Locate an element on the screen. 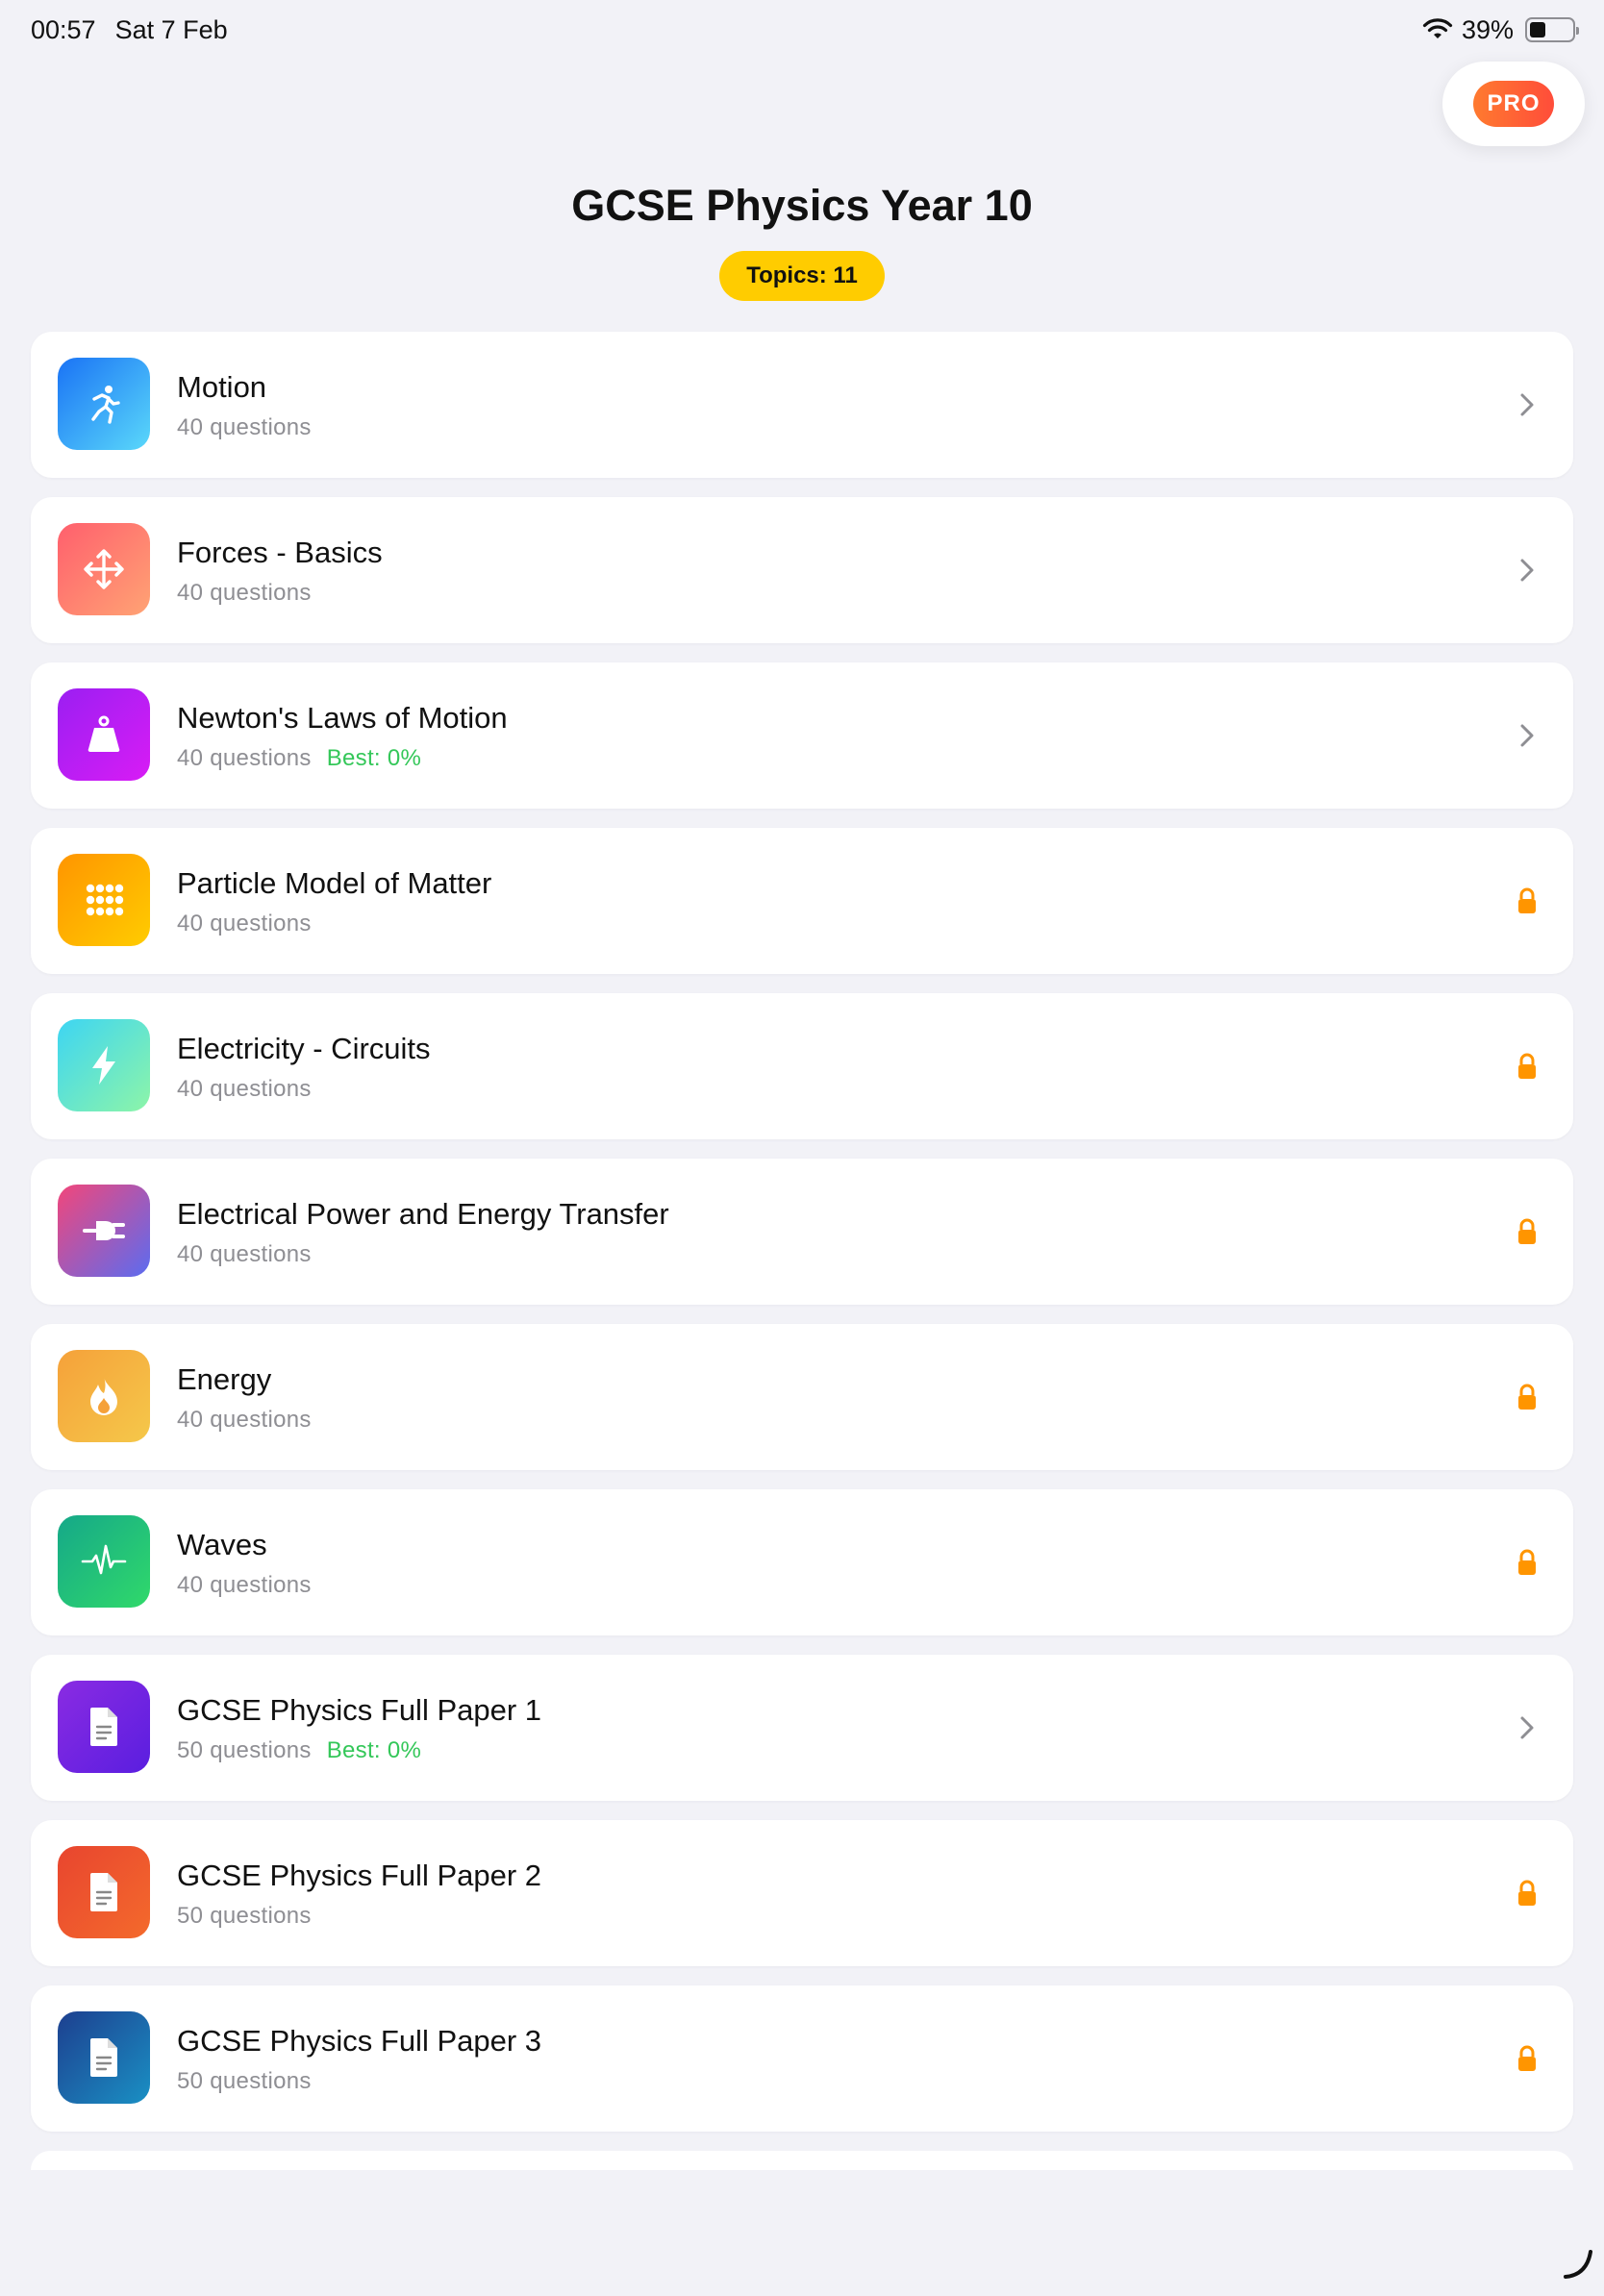 This screenshot has height=2296, width=1604. topic-card: Waves 40 questions is located at coordinates (802, 1562).